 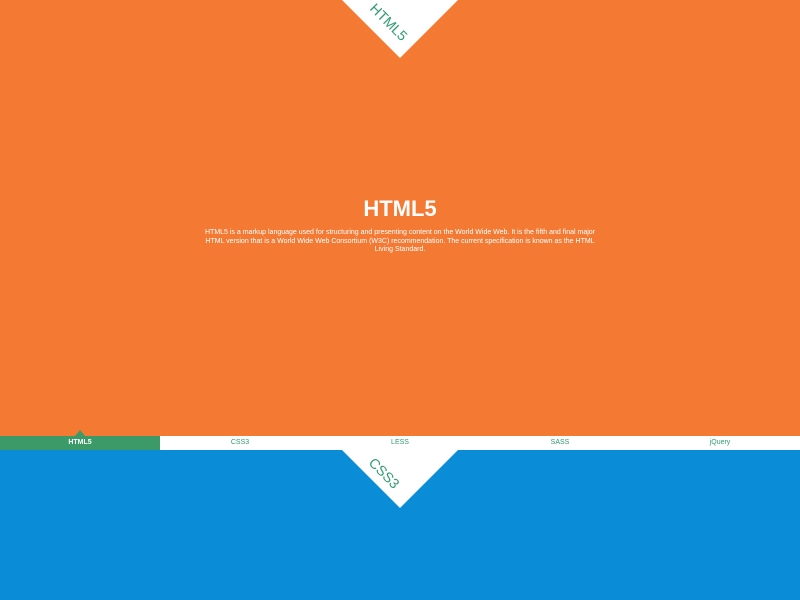 I want to click on nav-item-html5: HTML5, so click(x=80, y=443).